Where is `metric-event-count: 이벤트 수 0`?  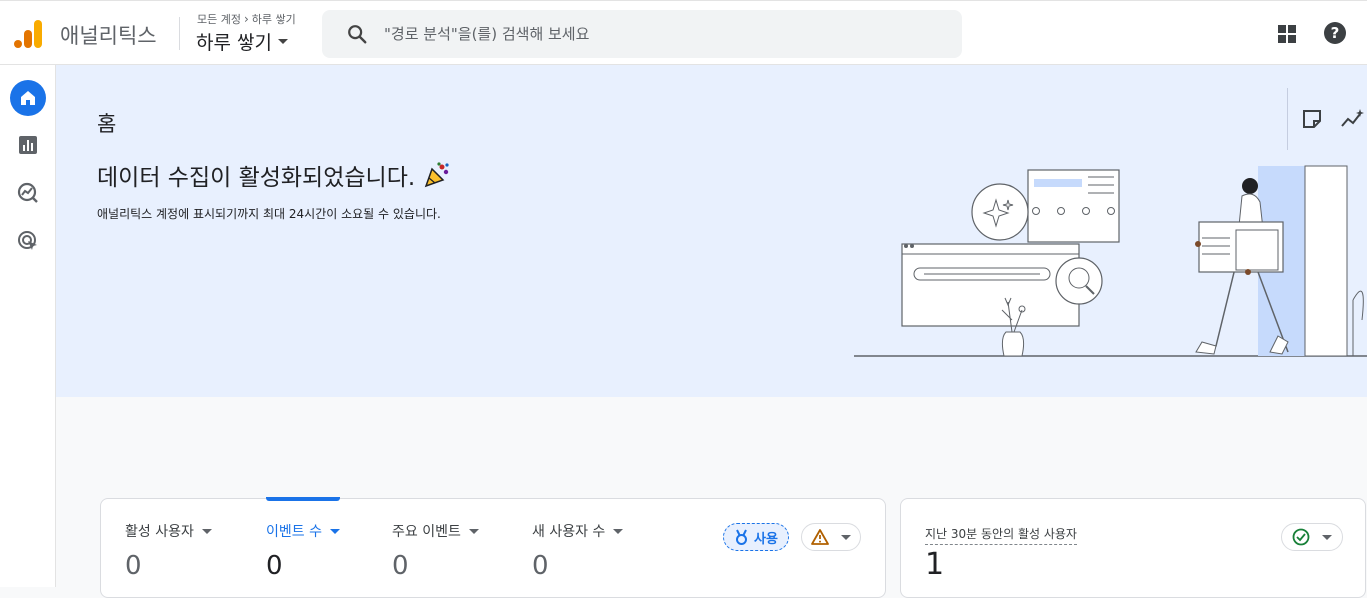 metric-event-count: 이벤트 수 0 is located at coordinates (303, 539).